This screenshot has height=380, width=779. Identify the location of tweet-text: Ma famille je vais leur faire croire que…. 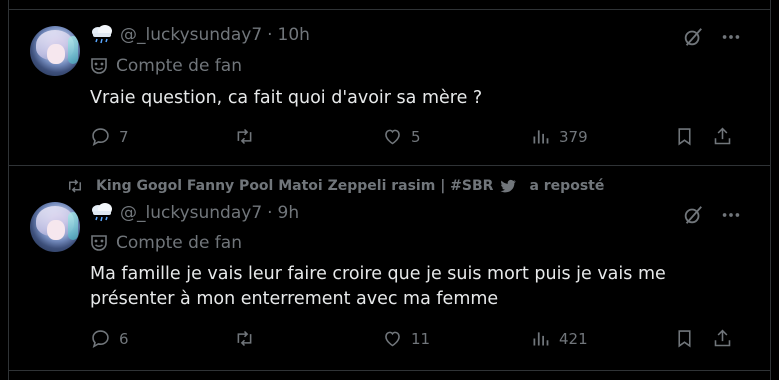
(378, 286).